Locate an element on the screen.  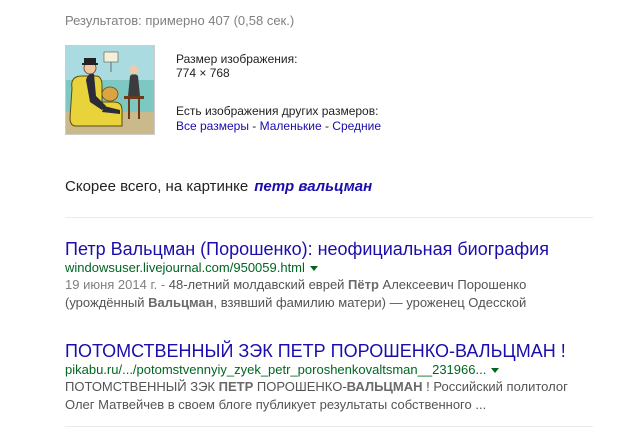
all-sizes-link: Все размеры is located at coordinates (212, 126).